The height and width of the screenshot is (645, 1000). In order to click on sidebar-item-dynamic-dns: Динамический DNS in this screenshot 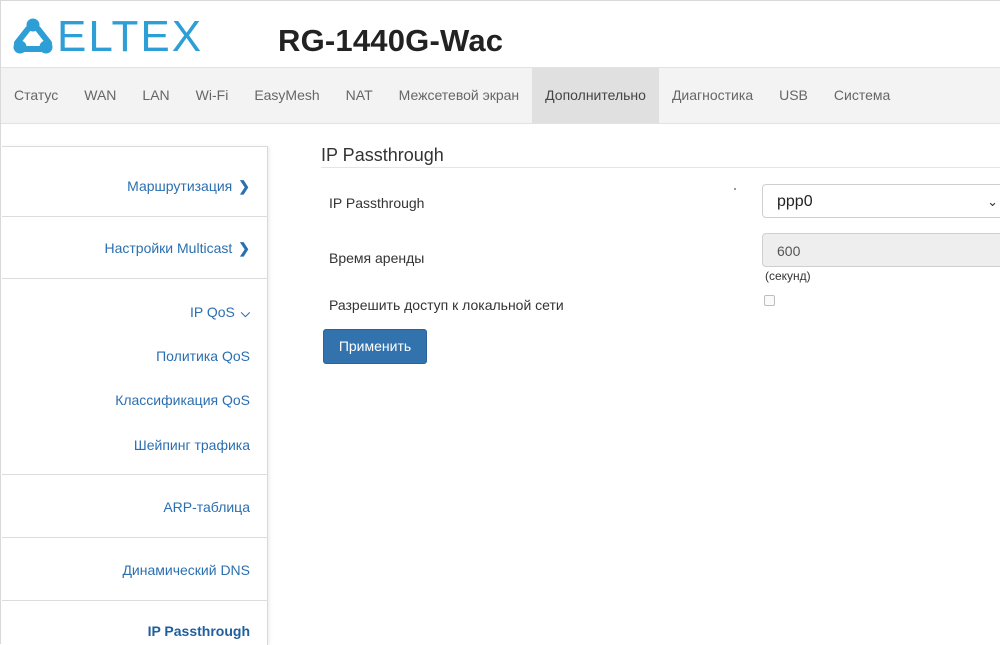, I will do `click(186, 570)`.